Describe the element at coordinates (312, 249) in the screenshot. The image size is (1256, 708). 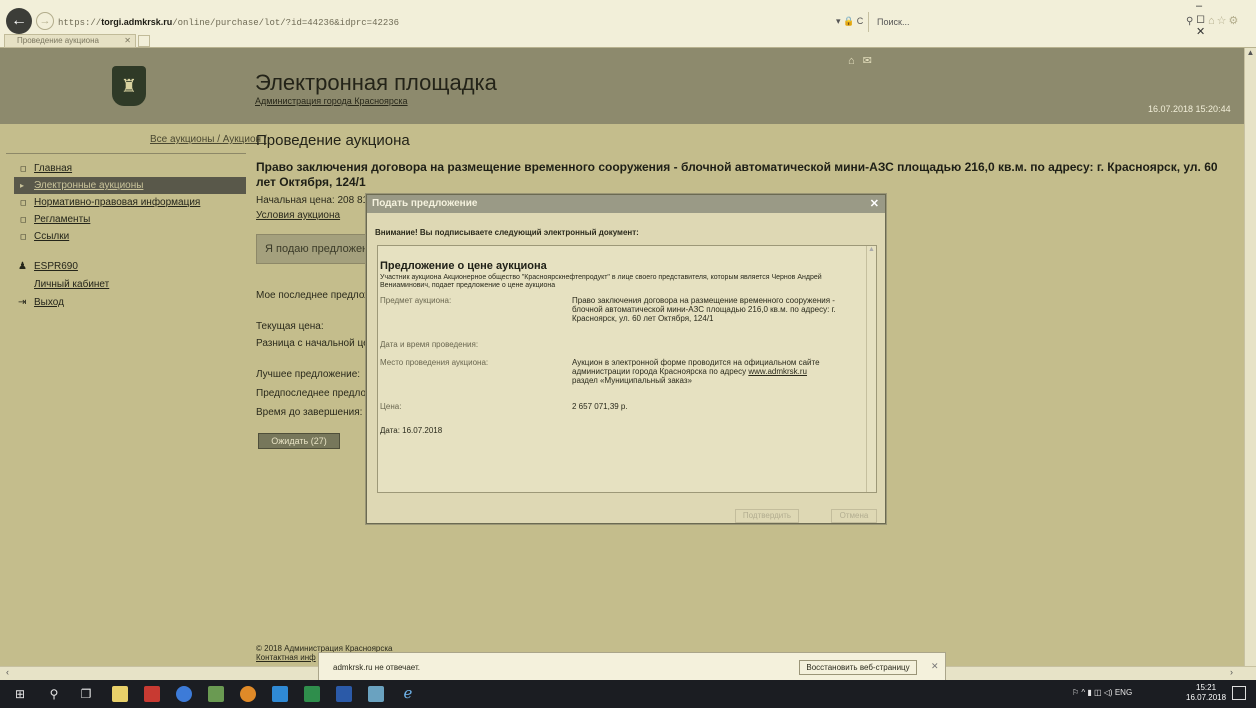
I see `bid-panel: Я подаю предложение` at that location.